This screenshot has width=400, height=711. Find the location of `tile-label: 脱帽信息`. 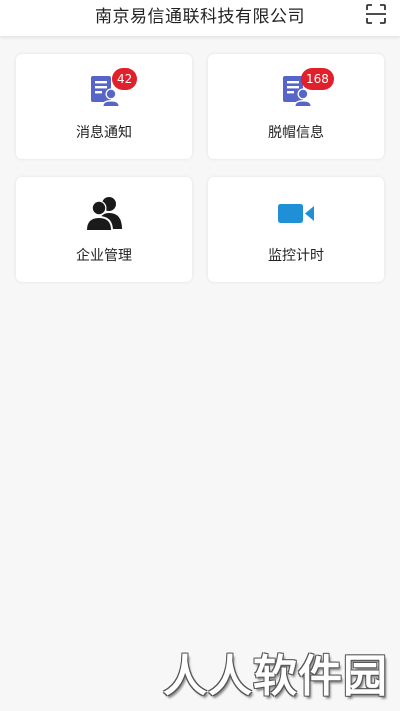

tile-label: 脱帽信息 is located at coordinates (296, 133).